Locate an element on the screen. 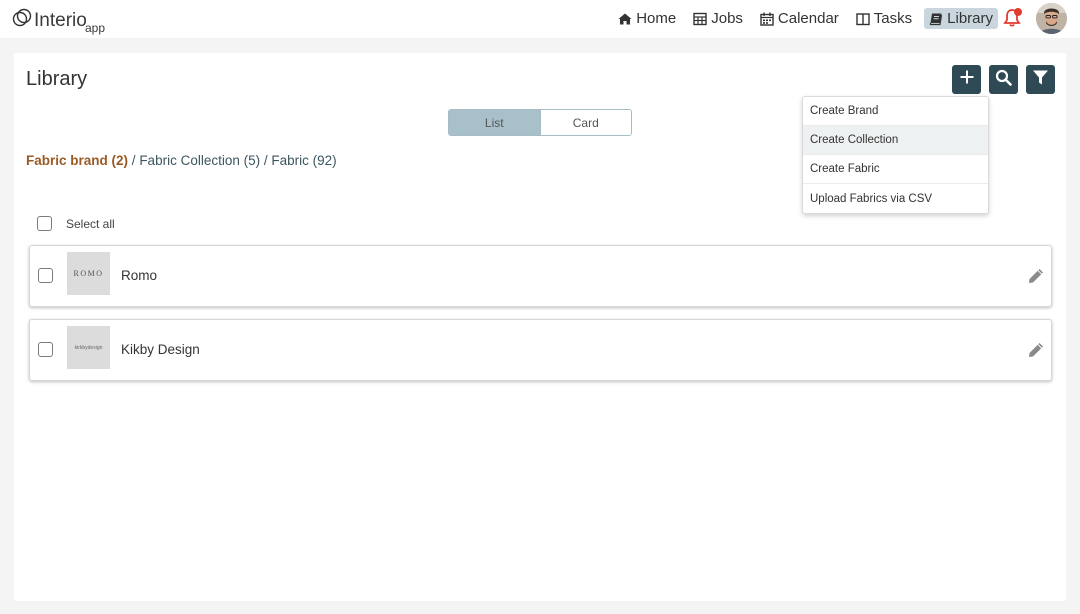  home-icon is located at coordinates (625, 19).